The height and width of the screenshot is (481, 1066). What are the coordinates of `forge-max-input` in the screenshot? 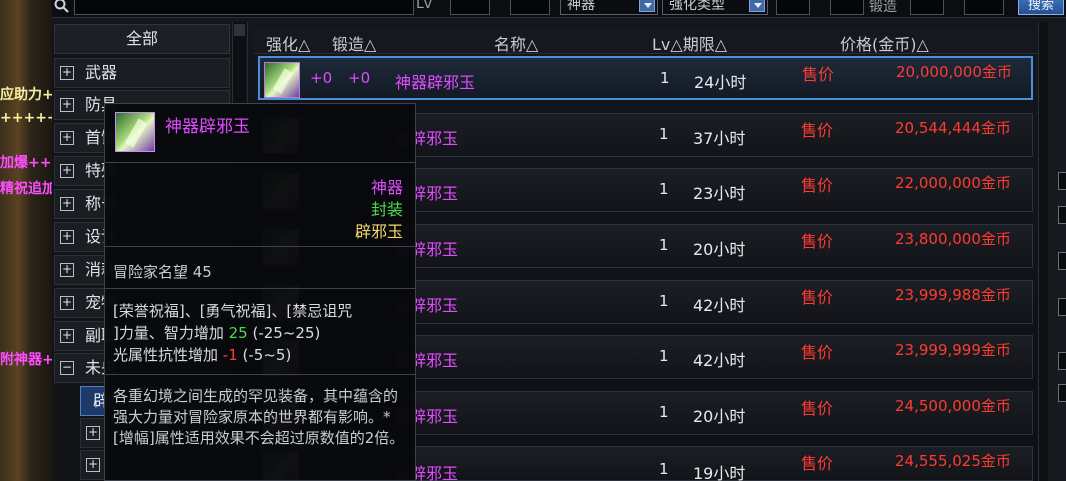 It's located at (984, 7).